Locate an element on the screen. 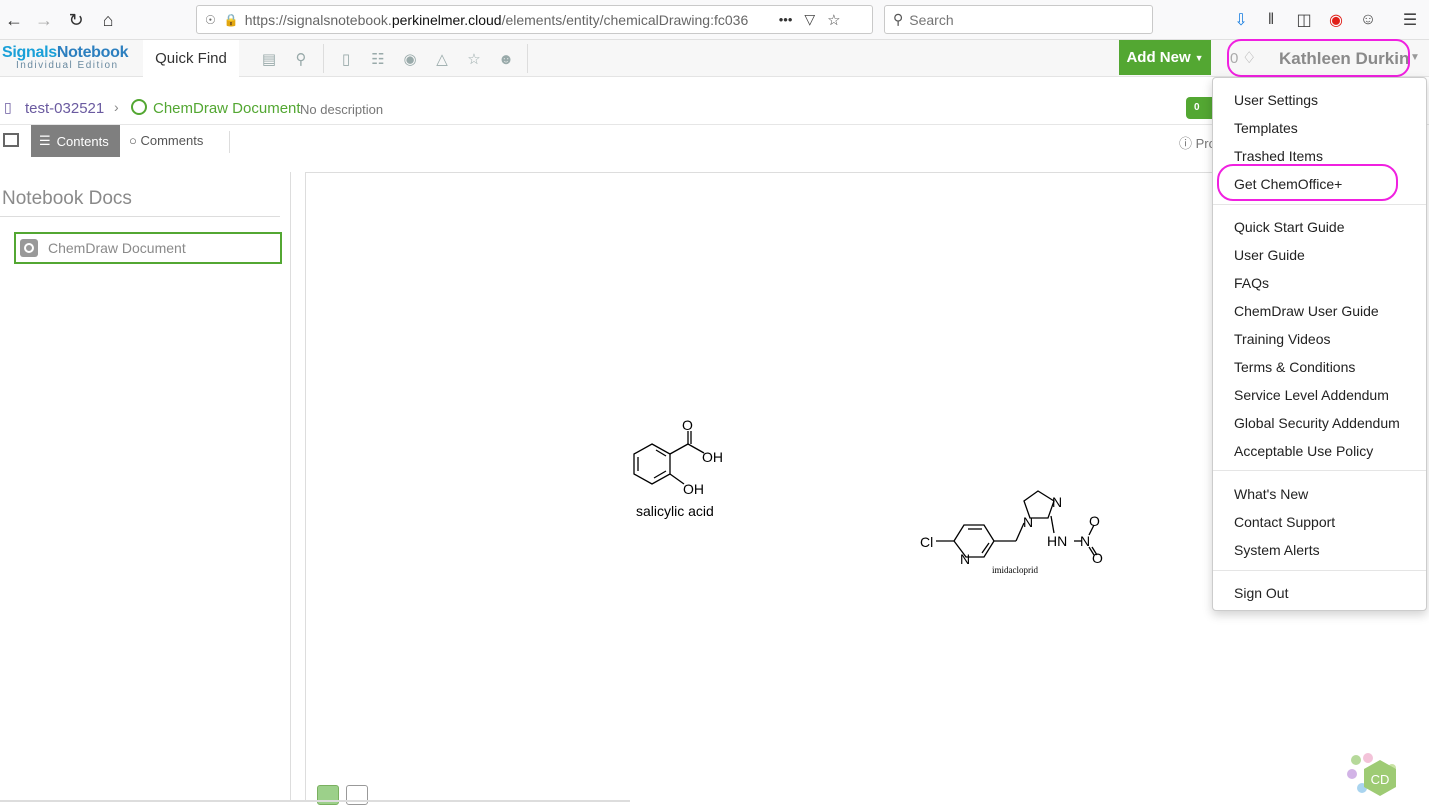  menu-item-terms-conditions: Terms & Conditions is located at coordinates (1294, 367).